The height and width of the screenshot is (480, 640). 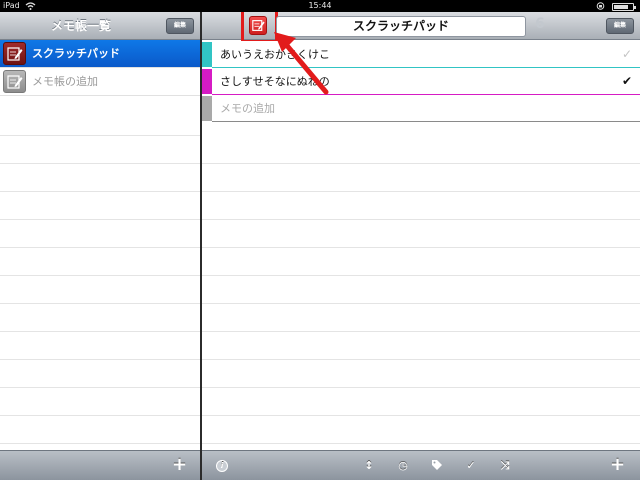 What do you see at coordinates (403, 466) in the screenshot?
I see `clock-icon: ◷` at bounding box center [403, 466].